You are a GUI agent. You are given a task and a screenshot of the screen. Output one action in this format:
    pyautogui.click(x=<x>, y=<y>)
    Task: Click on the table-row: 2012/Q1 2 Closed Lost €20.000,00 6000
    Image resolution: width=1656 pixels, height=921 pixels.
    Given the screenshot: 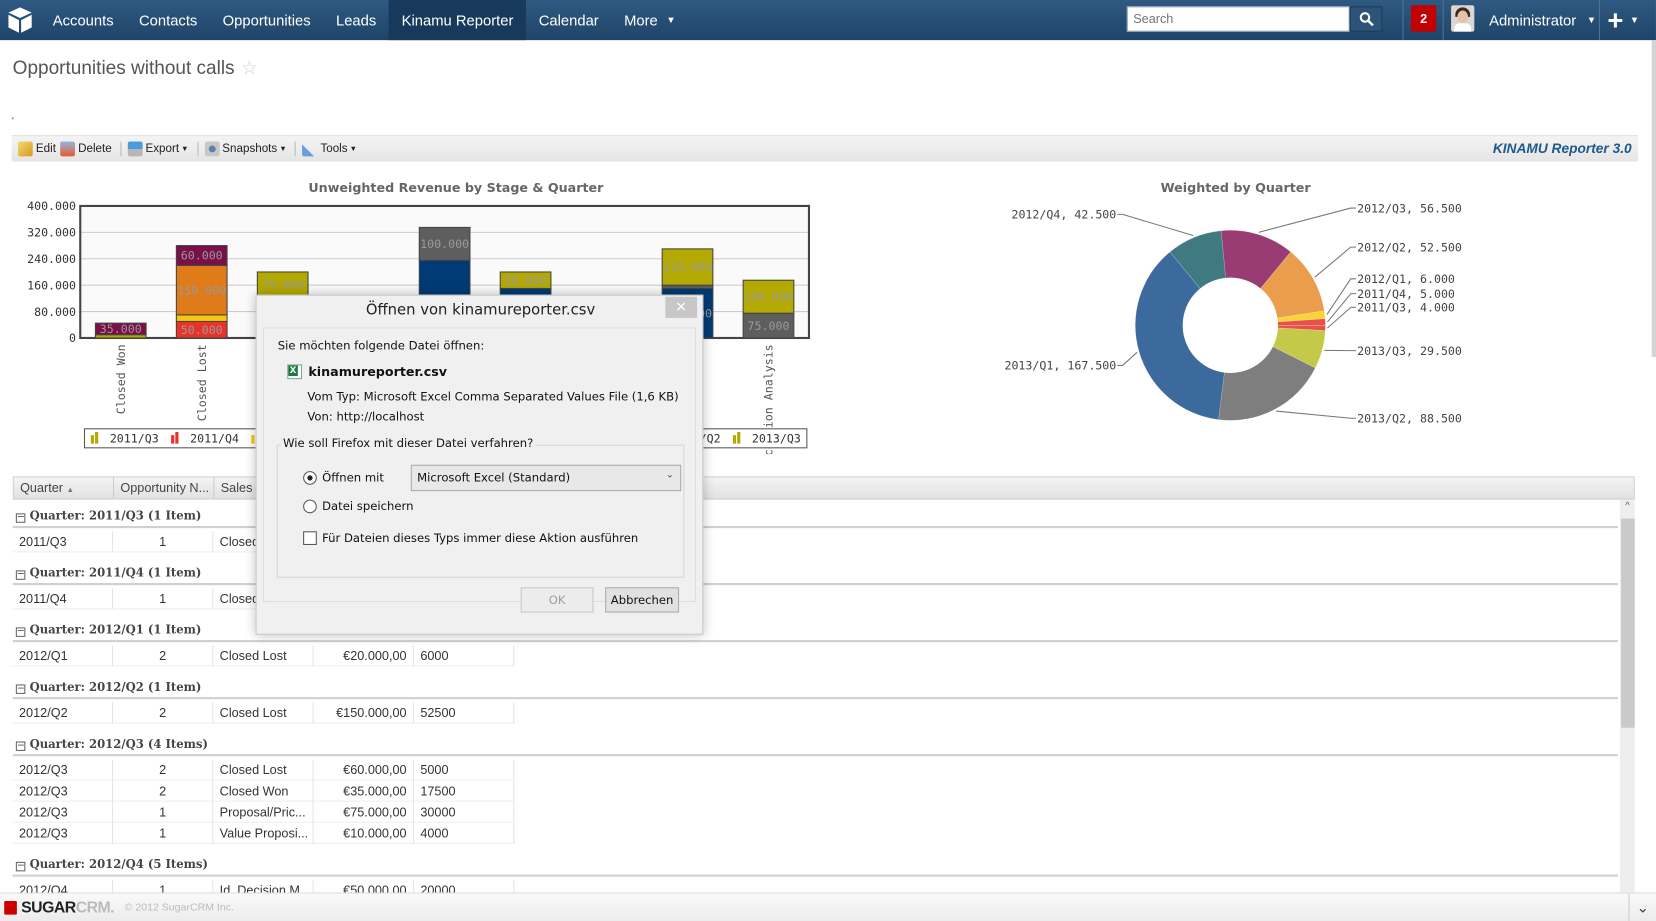 What is the action you would take?
    pyautogui.click(x=263, y=656)
    